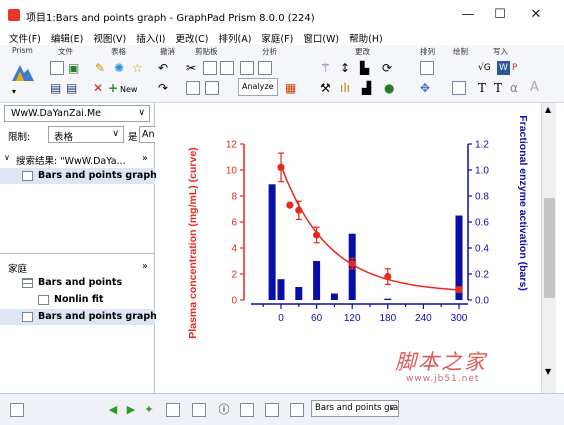  I want to click on info-sheets-icon, so click(199, 410).